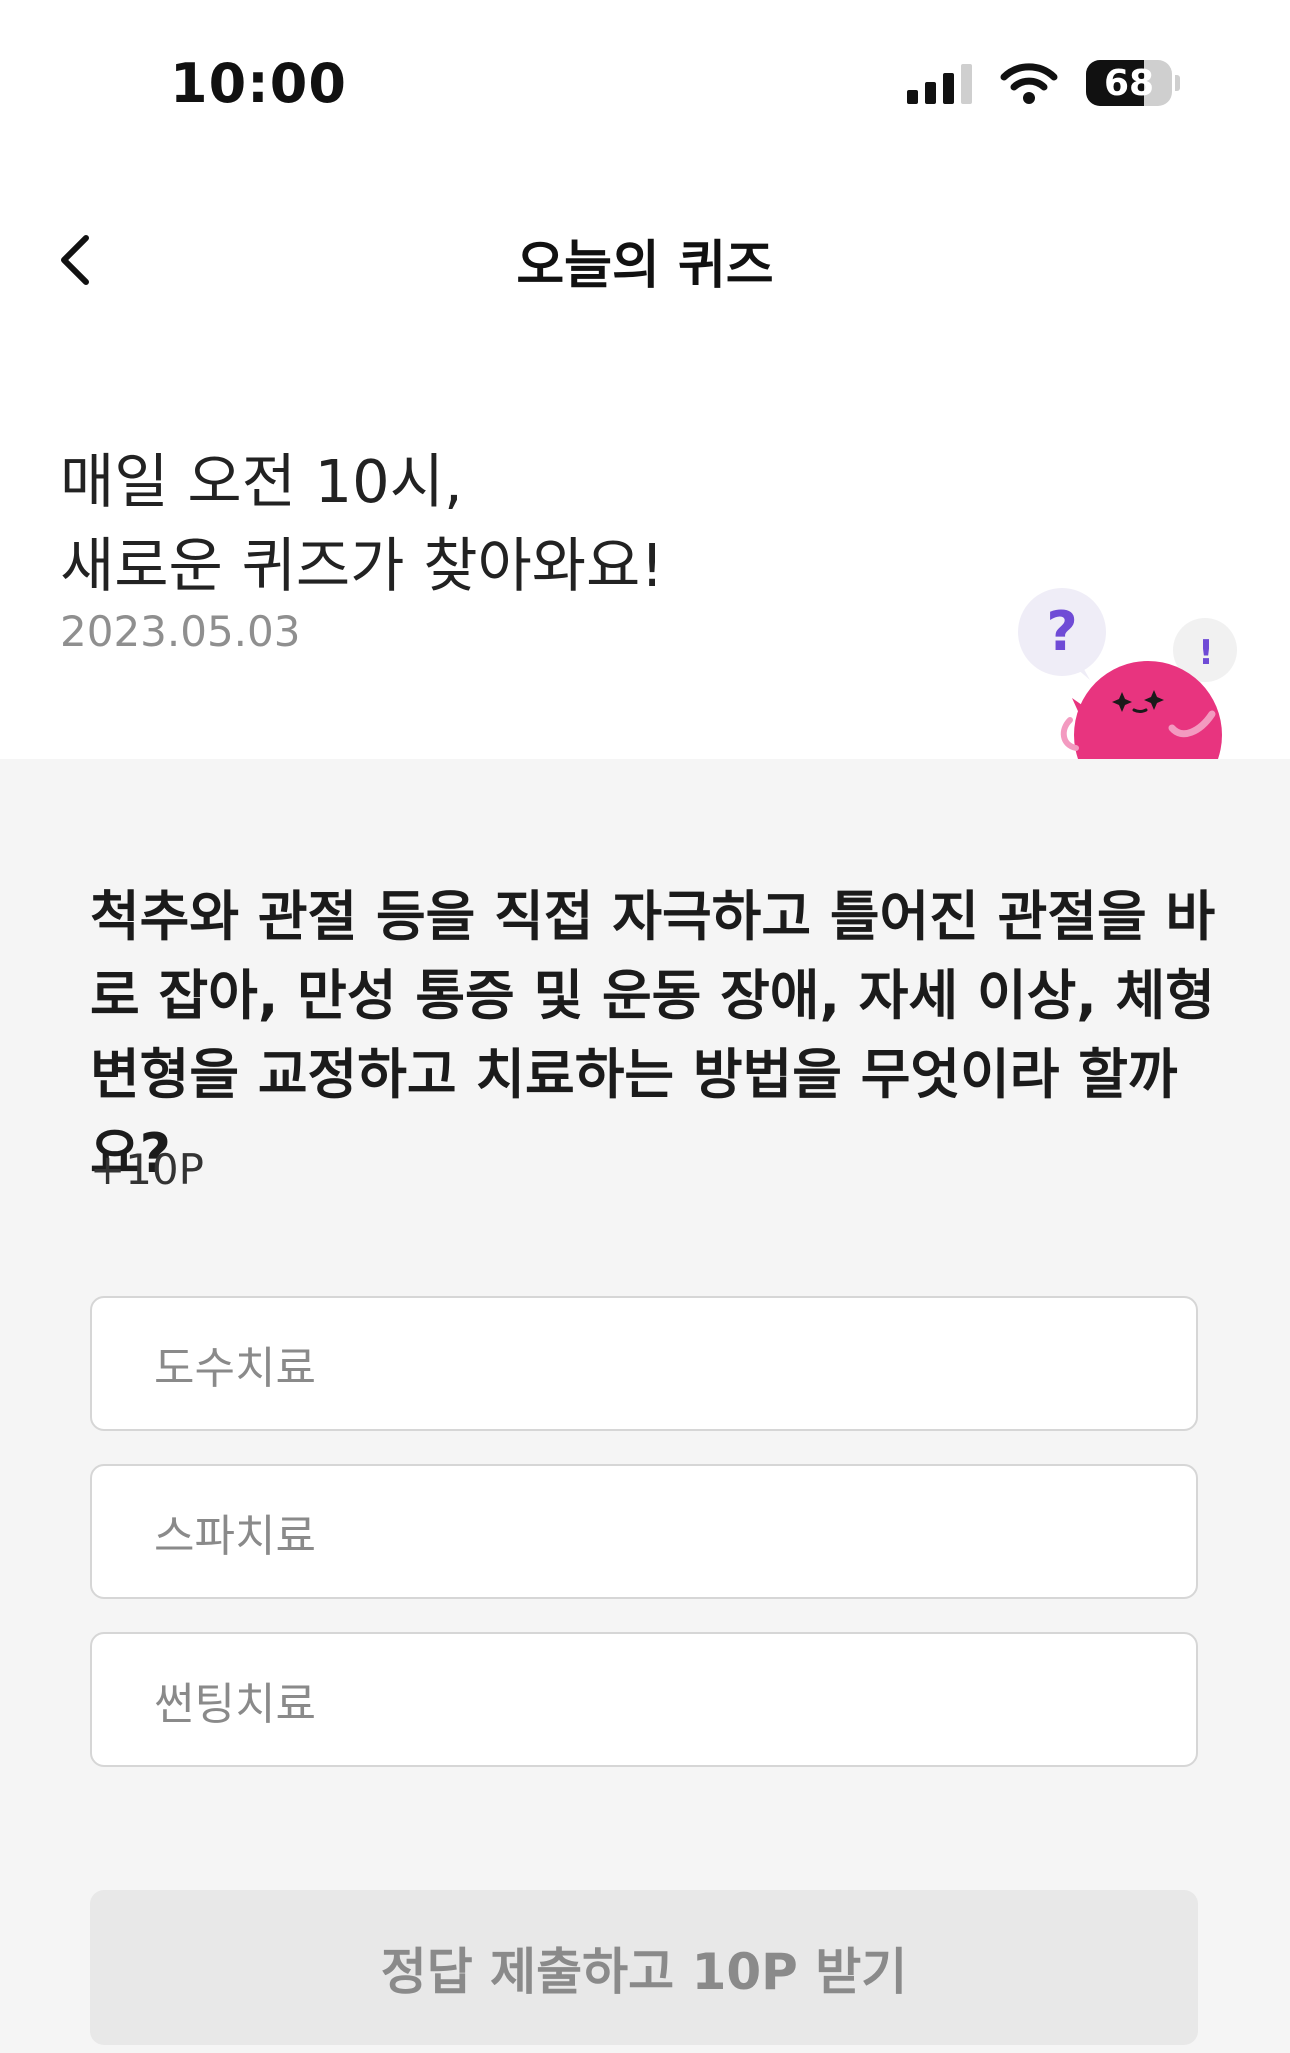 The width and height of the screenshot is (1290, 2053). What do you see at coordinates (362, 524) in the screenshot?
I see `hero-headline: 매일 오전 10시, 새로운 퀴즈가 찾아와요!` at bounding box center [362, 524].